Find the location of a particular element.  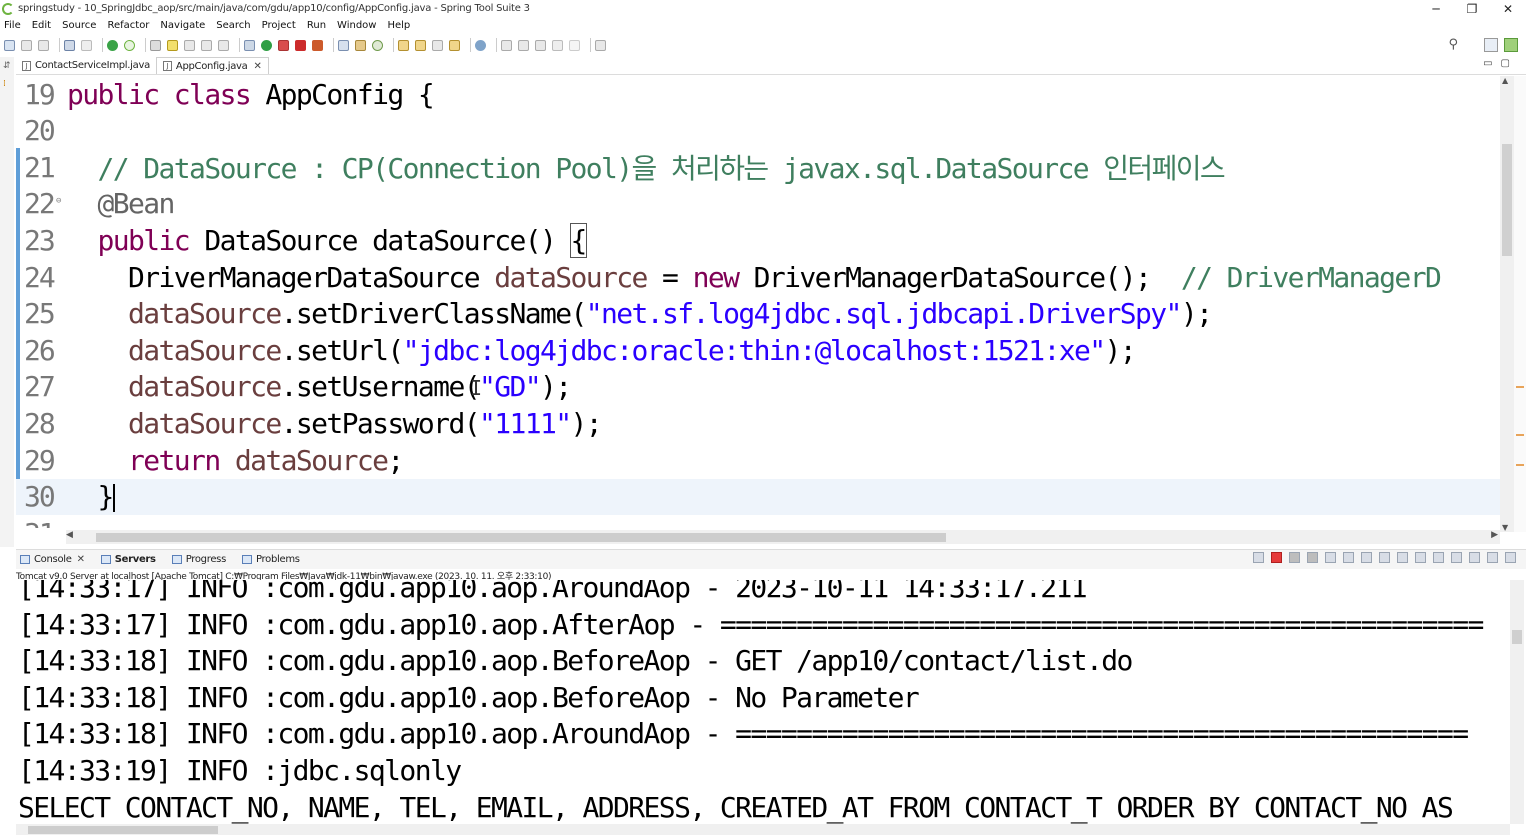

scroll-lock-icon is located at coordinates (1348, 557).